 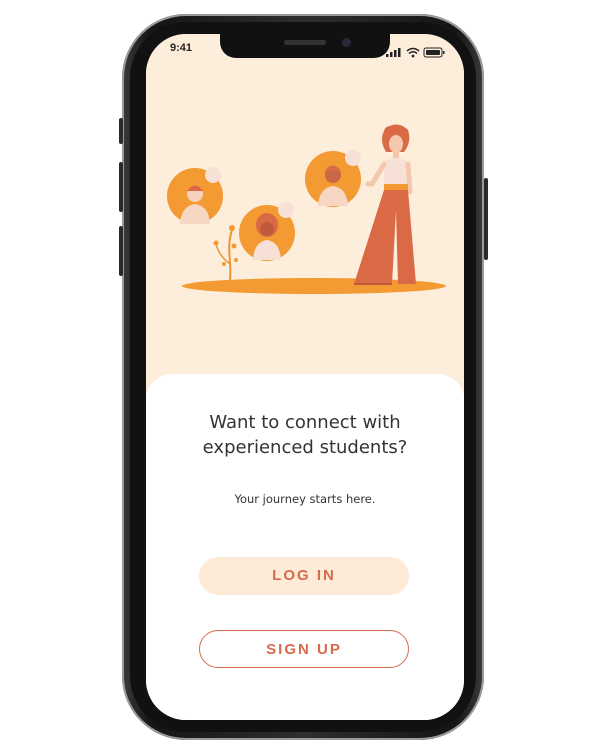 What do you see at coordinates (305, 499) in the screenshot?
I see `welcome-subtitle: Your journey starts here.` at bounding box center [305, 499].